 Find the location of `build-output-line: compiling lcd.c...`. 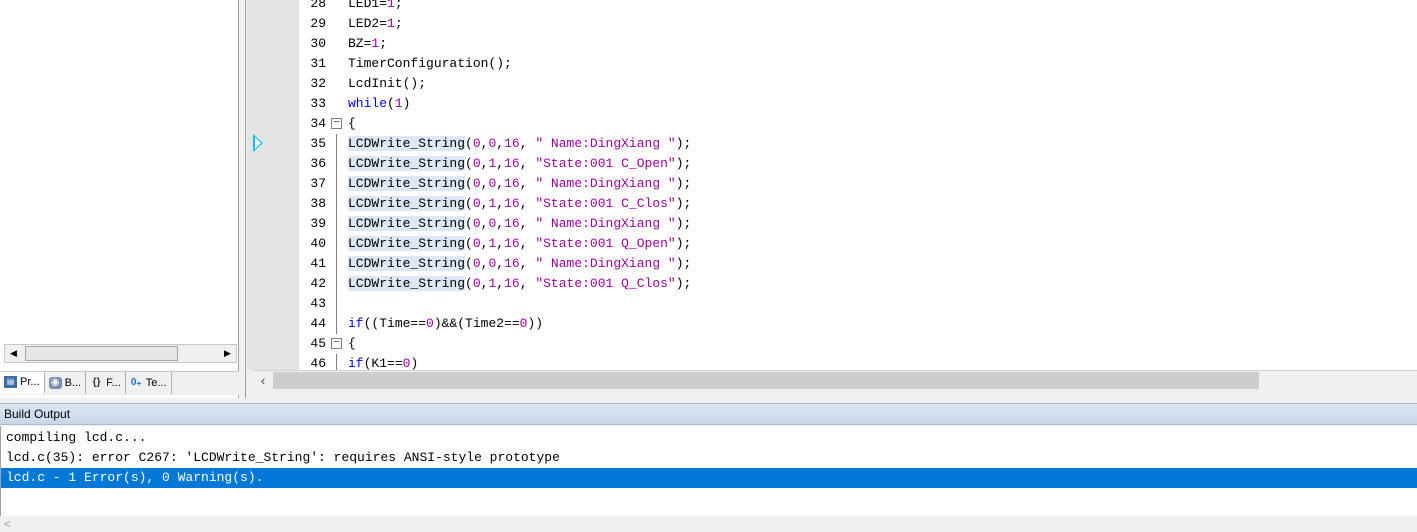

build-output-line: compiling lcd.c... is located at coordinates (709, 438).